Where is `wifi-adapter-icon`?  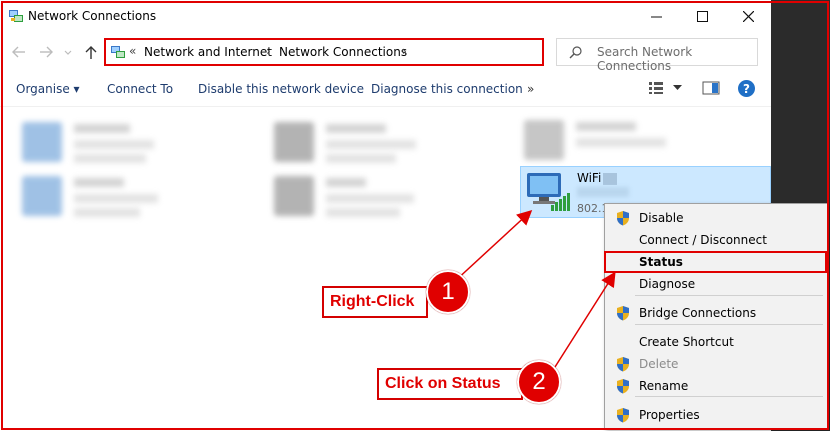 wifi-adapter-icon is located at coordinates (548, 192).